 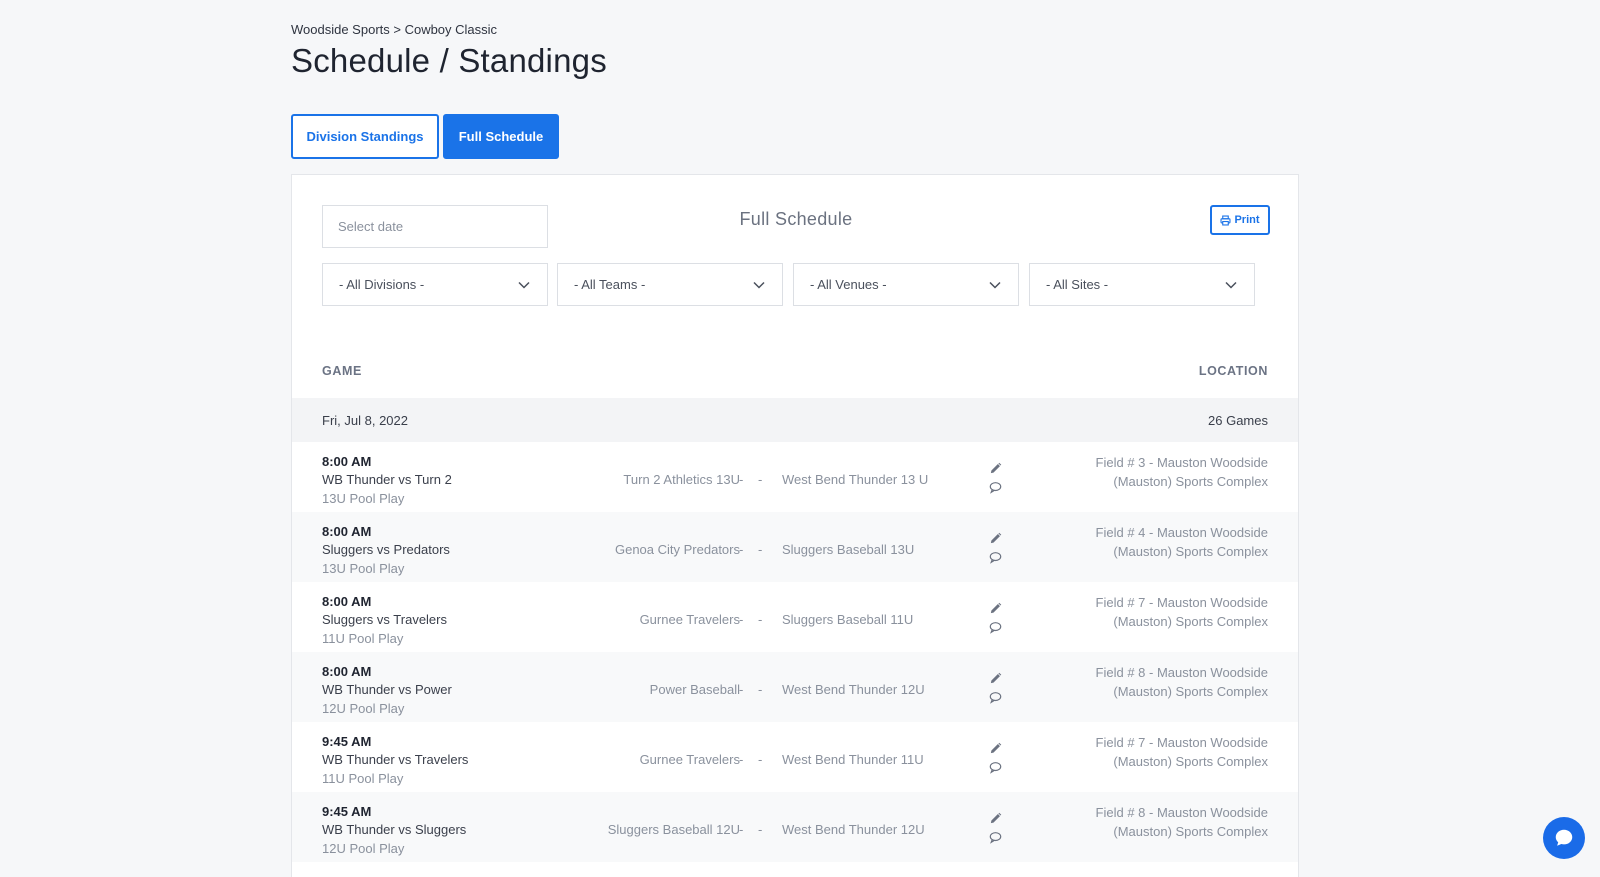 I want to click on chat-button, so click(x=1564, y=838).